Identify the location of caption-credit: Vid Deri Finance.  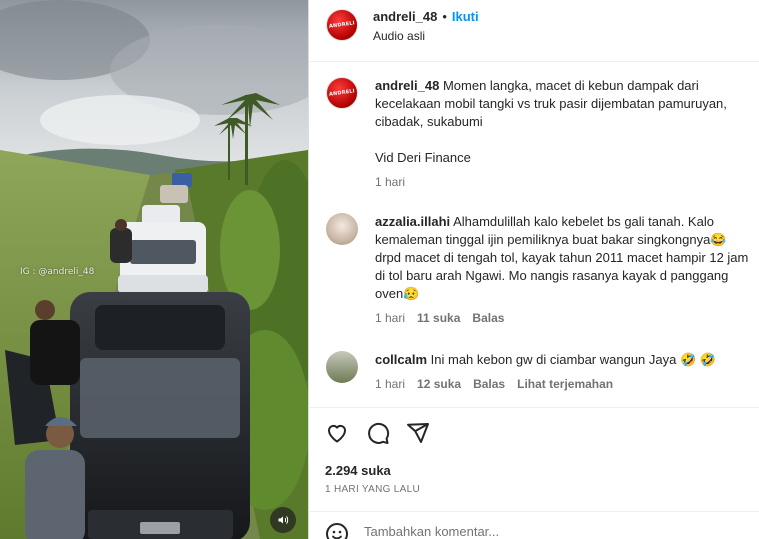
(423, 157).